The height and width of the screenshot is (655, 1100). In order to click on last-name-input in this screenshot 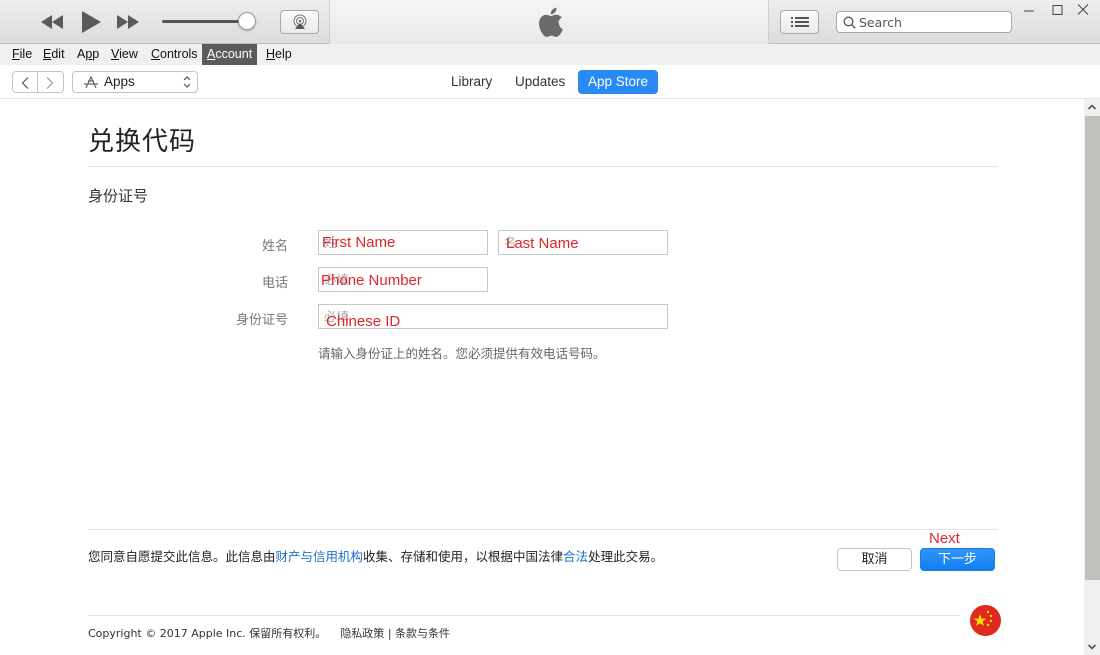, I will do `click(583, 242)`.